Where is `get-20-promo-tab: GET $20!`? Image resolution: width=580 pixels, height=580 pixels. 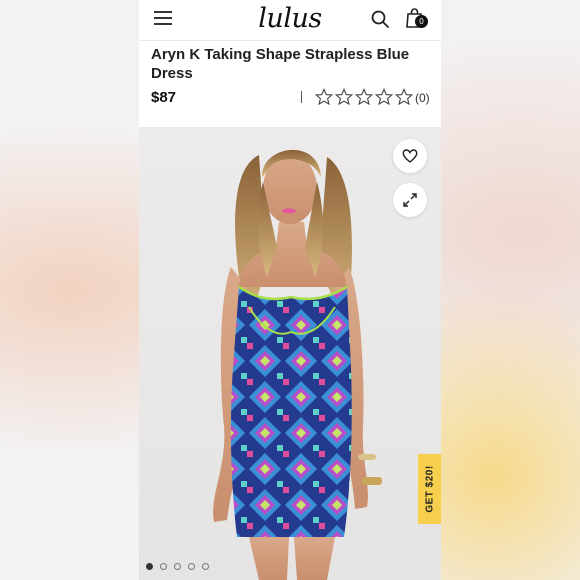
get-20-promo-tab: GET $20! is located at coordinates (429, 489).